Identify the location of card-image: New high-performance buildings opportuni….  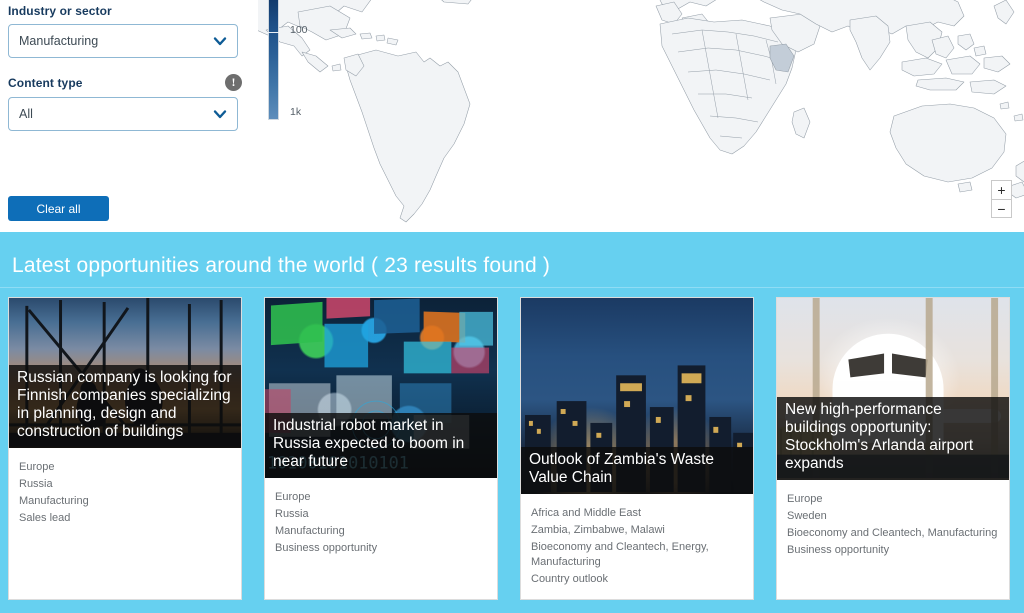
(893, 389).